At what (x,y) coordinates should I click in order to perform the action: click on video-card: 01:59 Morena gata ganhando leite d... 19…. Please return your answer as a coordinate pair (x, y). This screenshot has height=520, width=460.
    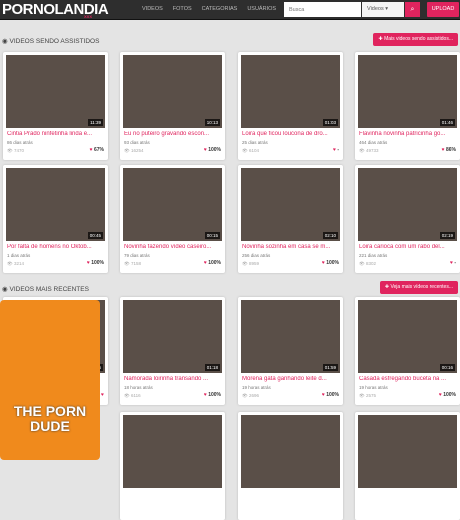
    Looking at the image, I should click on (290, 351).